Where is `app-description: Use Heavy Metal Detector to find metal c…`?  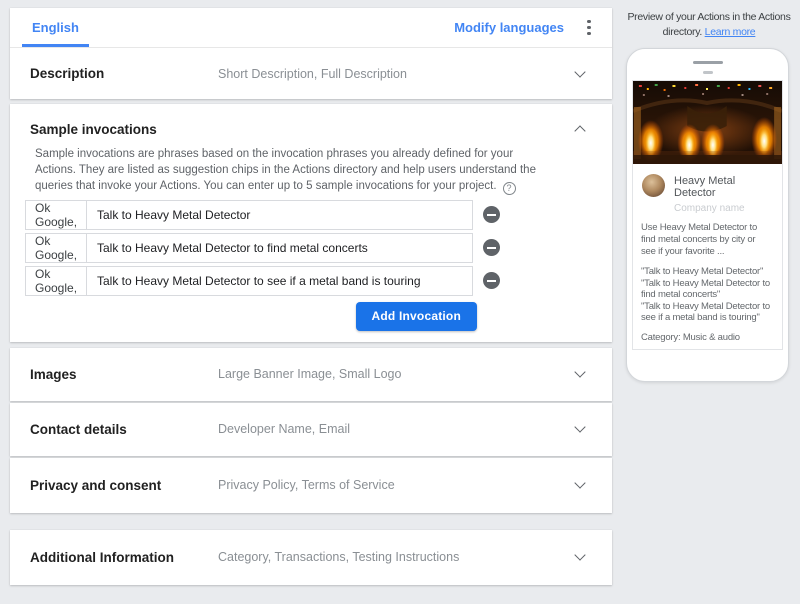 app-description: Use Heavy Metal Detector to find metal c… is located at coordinates (699, 239).